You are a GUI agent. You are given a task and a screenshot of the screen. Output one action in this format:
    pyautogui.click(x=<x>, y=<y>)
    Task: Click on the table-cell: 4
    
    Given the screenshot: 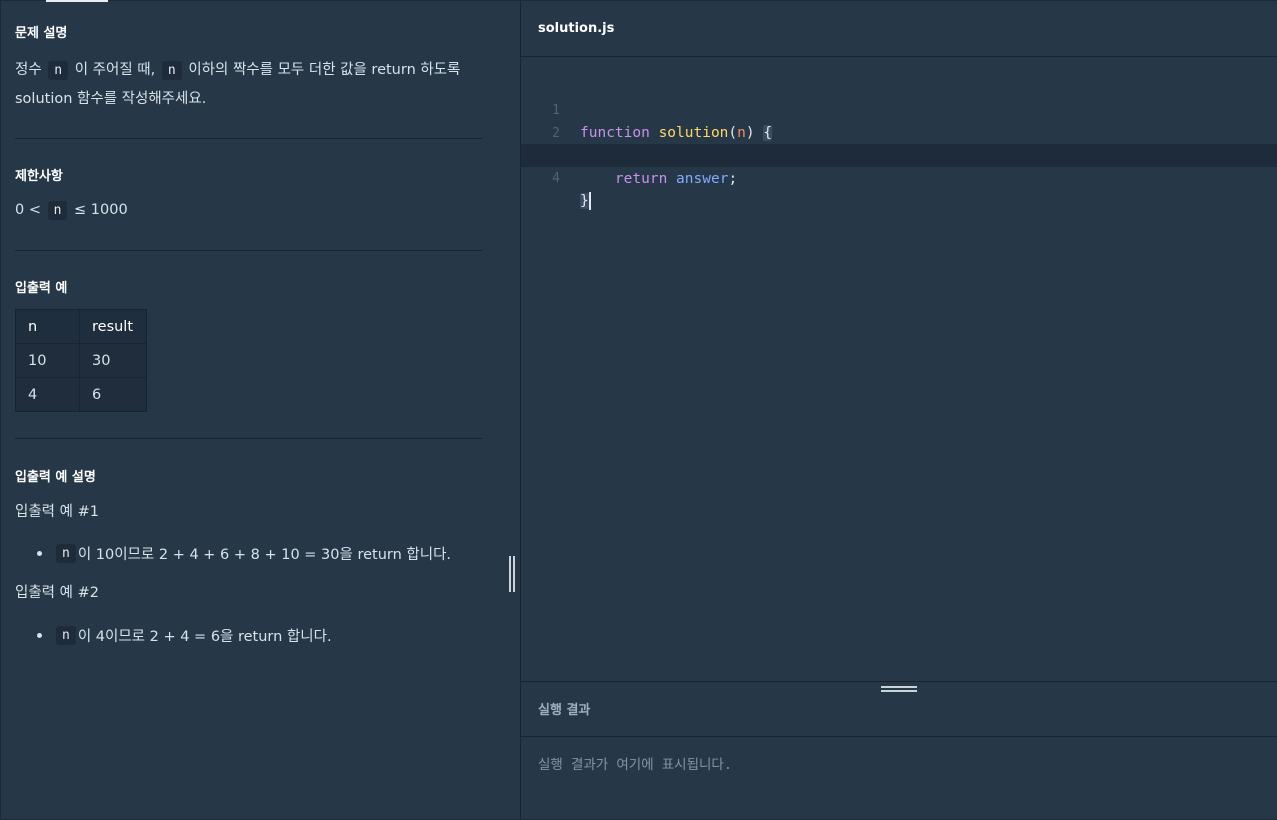 What is the action you would take?
    pyautogui.click(x=47, y=394)
    